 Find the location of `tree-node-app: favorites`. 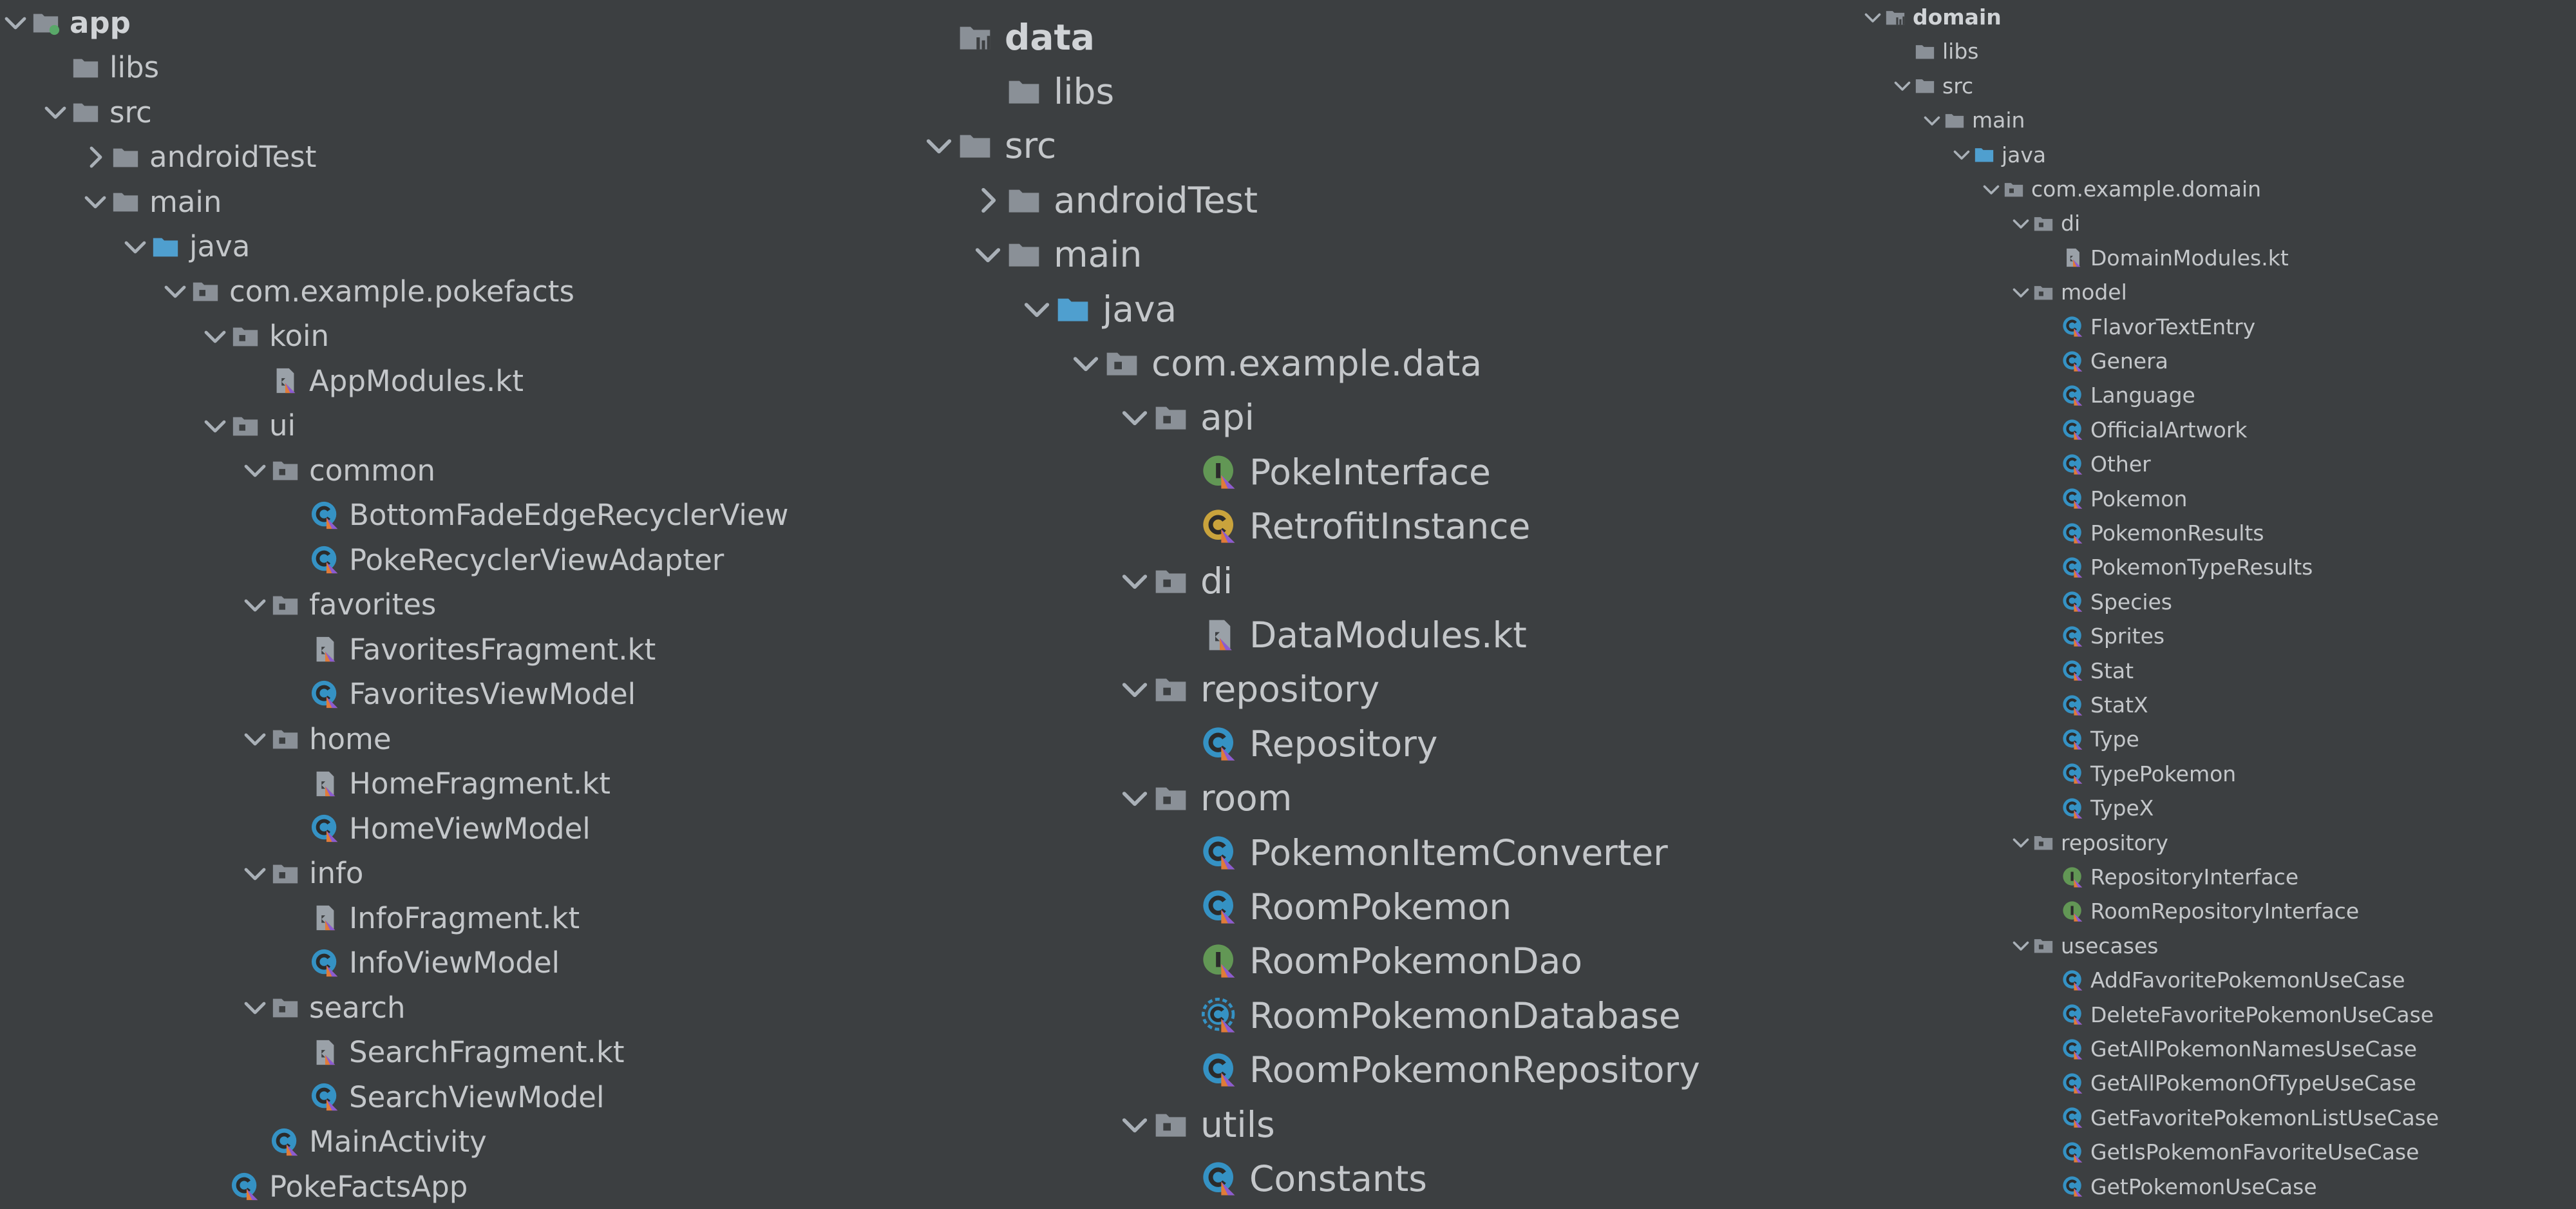

tree-node-app: favorites is located at coordinates (338, 605).